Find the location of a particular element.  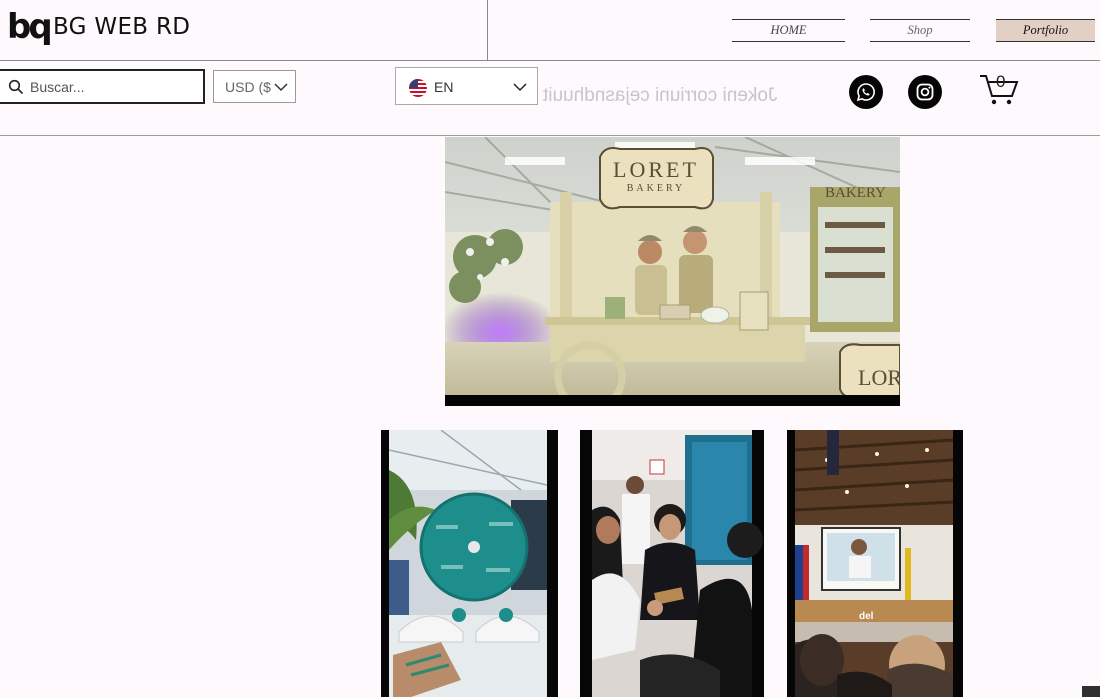

language-select: EN is located at coordinates (466, 86).